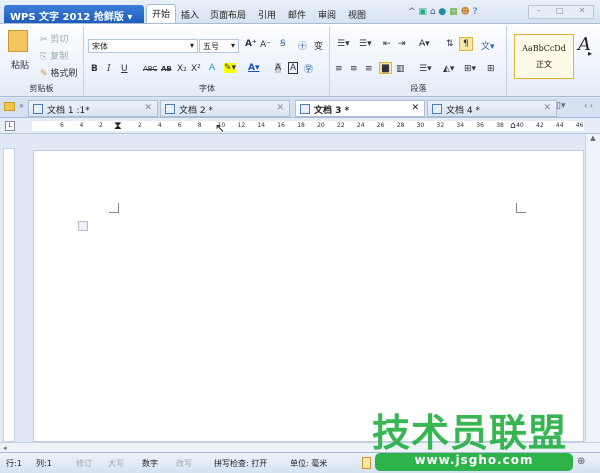 The height and width of the screenshot is (473, 600). Describe the element at coordinates (590, 53) in the screenshot. I see `styles-more-icon: ▸` at that location.